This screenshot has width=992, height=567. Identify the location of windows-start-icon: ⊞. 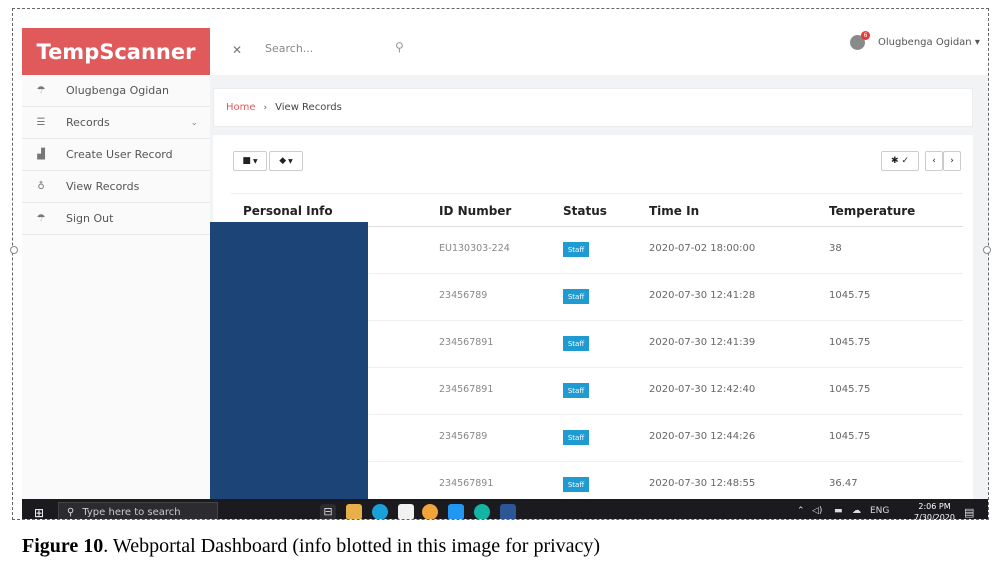
(39, 512).